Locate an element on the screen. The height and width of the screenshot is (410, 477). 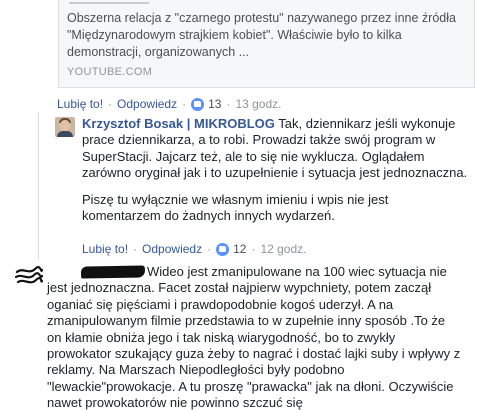
reply-actions: Lubię to! · Odpowiedz · 12 · 12 godz. is located at coordinates (194, 249).